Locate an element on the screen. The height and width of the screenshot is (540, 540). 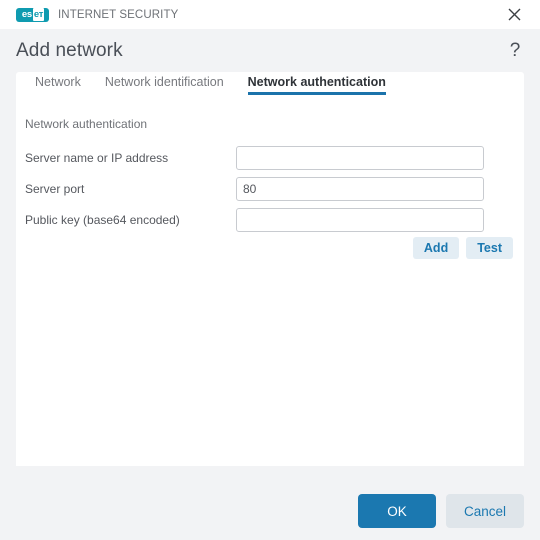
close-button is located at coordinates (514, 14).